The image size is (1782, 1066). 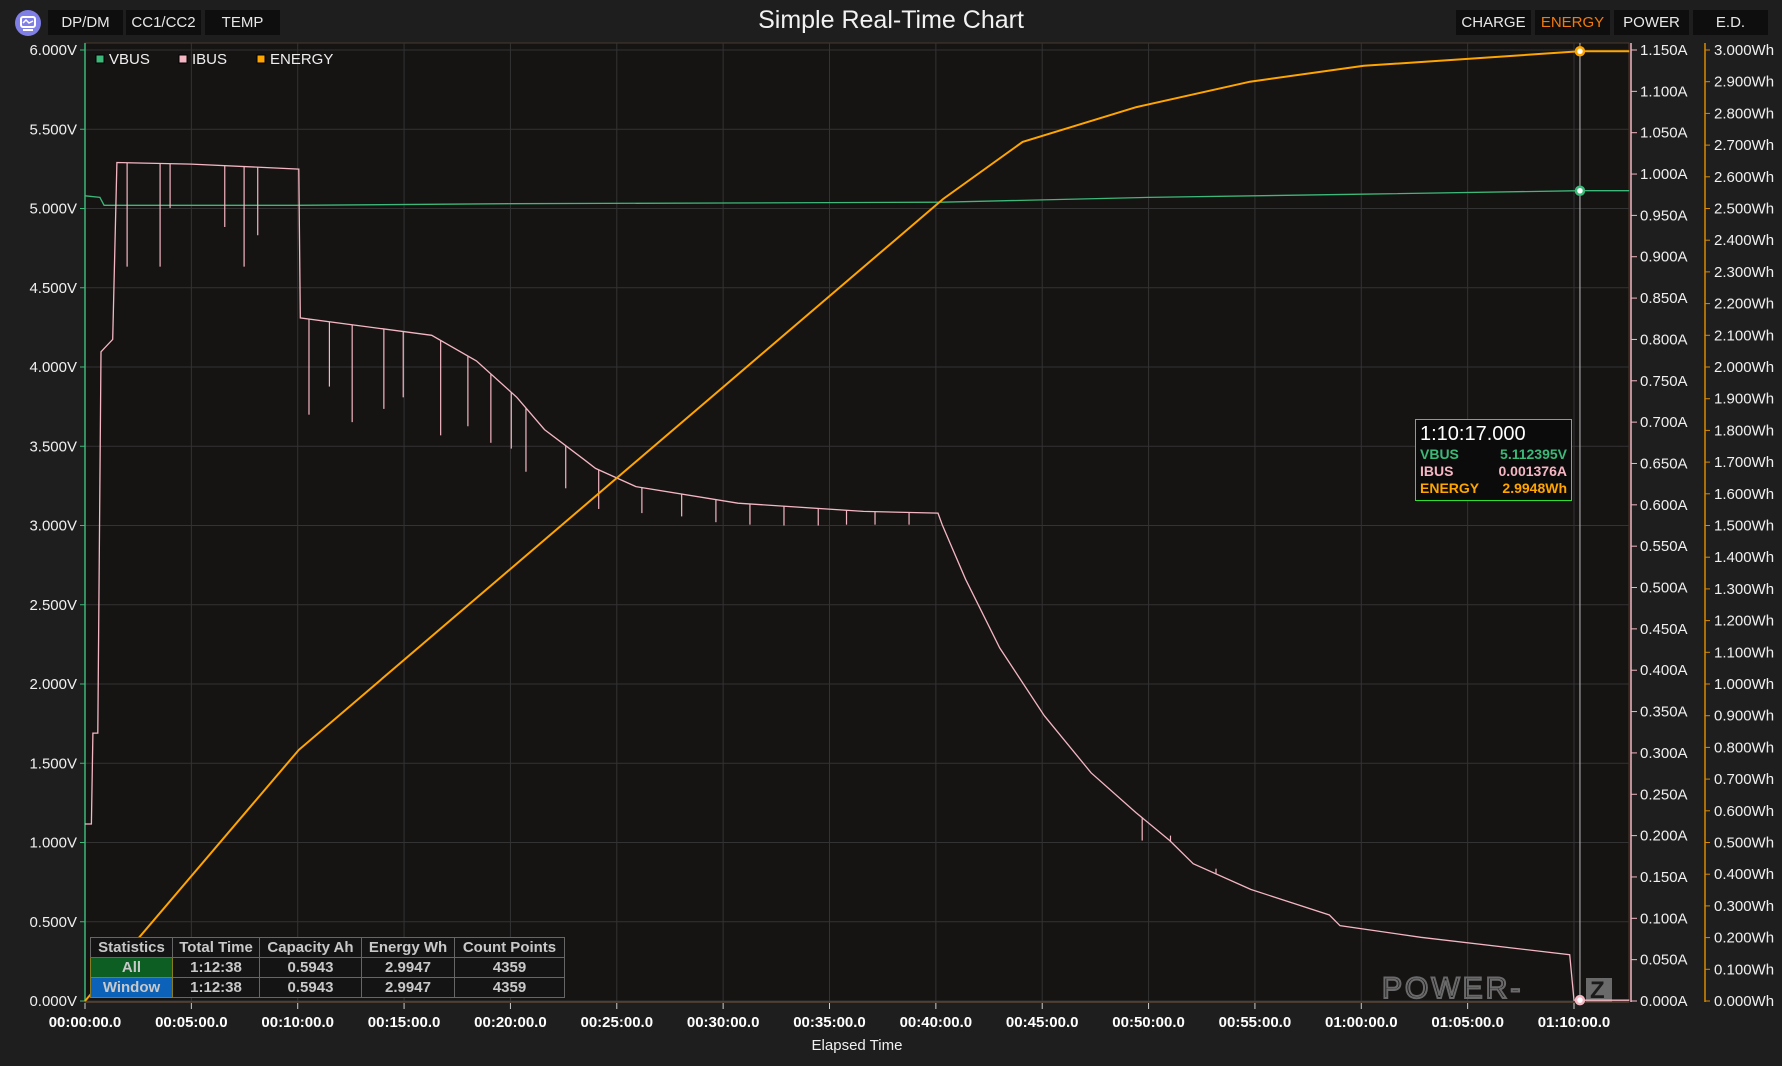 What do you see at coordinates (509, 947) in the screenshot?
I see `stats-header: Count Points` at bounding box center [509, 947].